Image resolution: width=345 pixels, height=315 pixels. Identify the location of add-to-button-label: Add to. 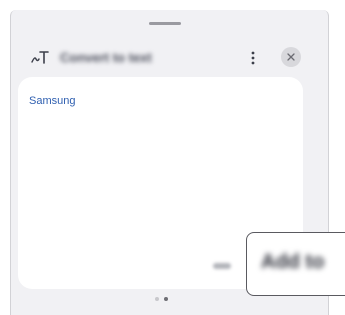
(293, 262).